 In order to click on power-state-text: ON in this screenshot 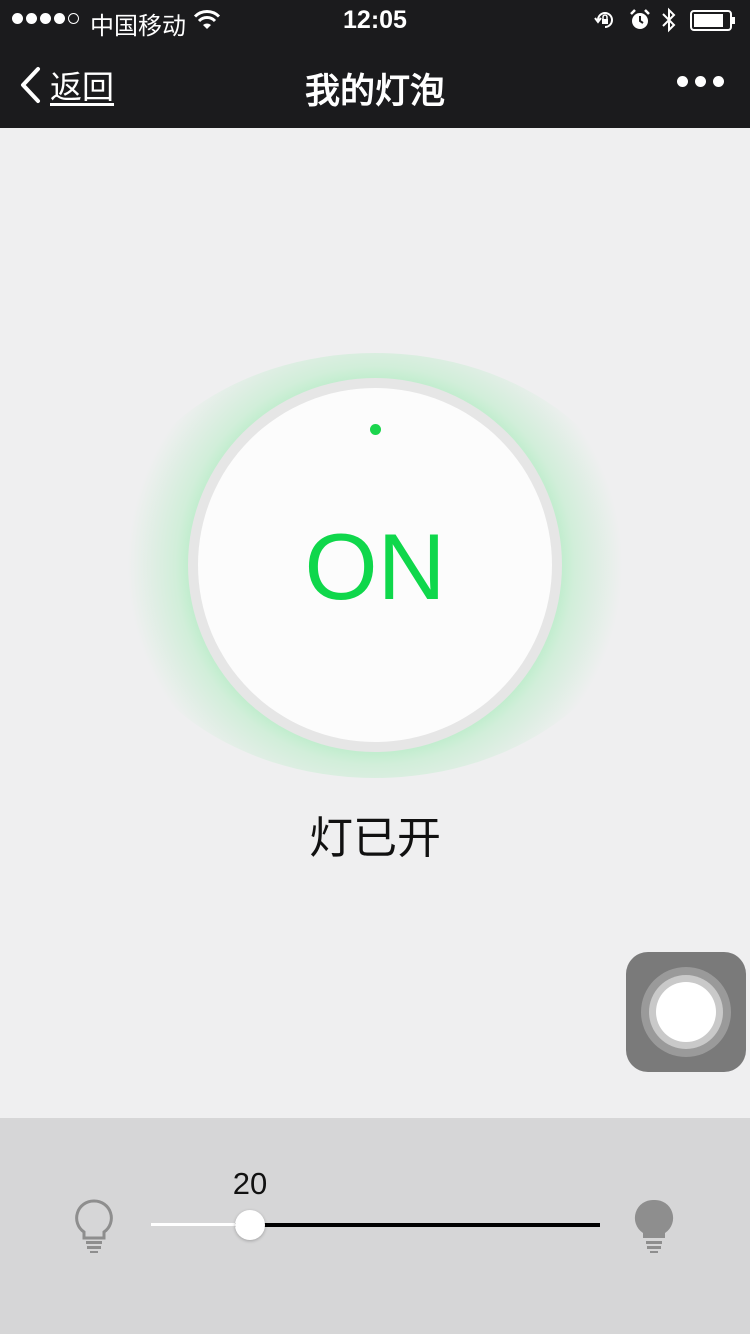, I will do `click(375, 566)`.